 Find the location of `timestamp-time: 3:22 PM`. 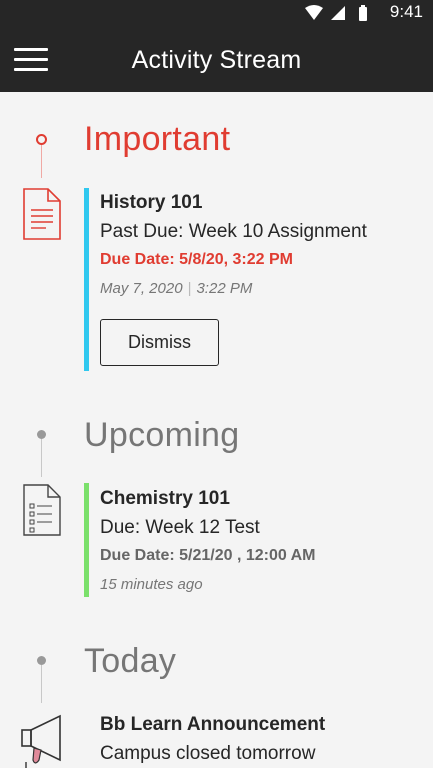

timestamp-time: 3:22 PM is located at coordinates (224, 288).